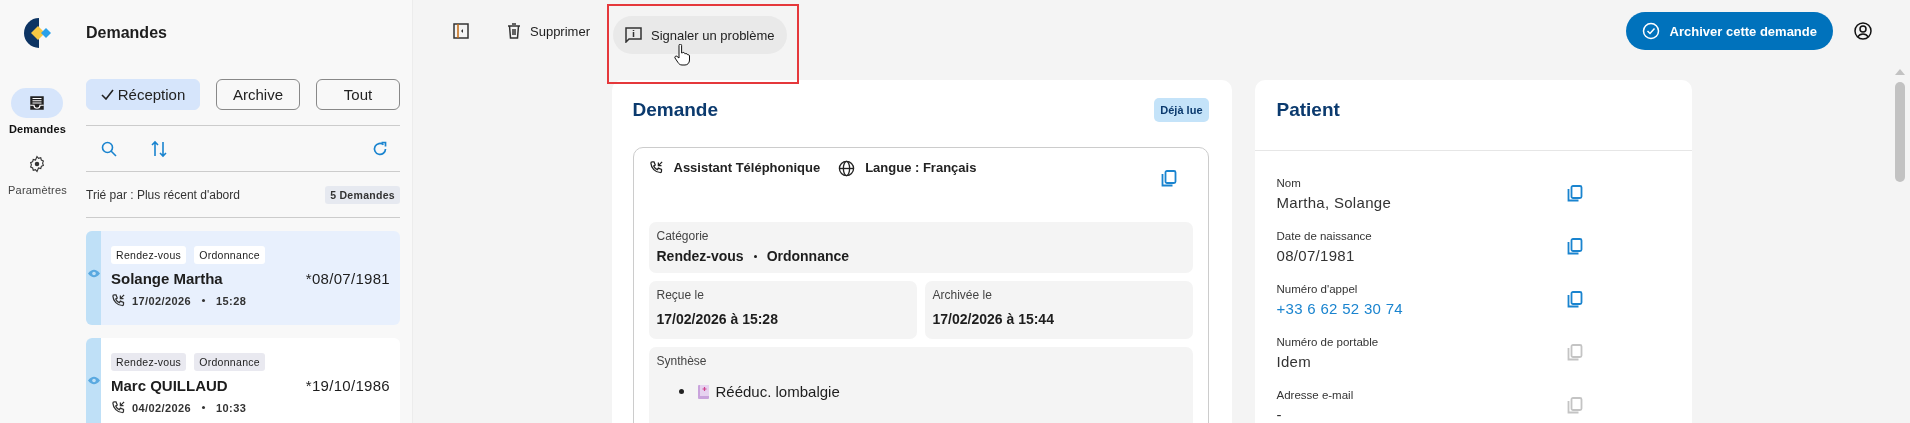  Describe the element at coordinates (169, 385) in the screenshot. I see `patient-name: Marc QUILLAUD` at that location.